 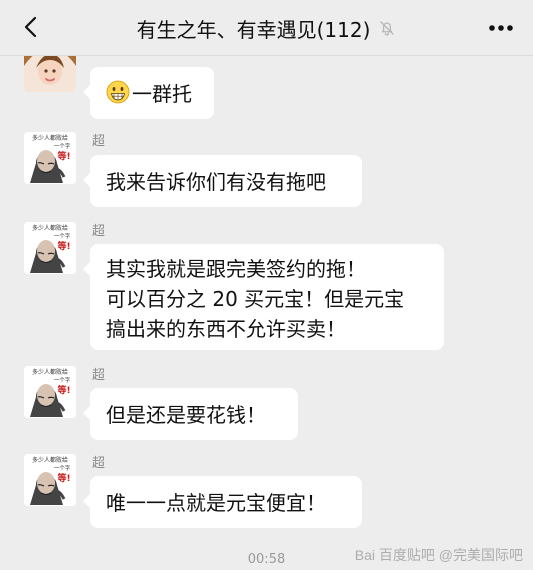 What do you see at coordinates (255, 299) in the screenshot?
I see `message-line: 可以百分之 20 买元宝！但是元宝` at bounding box center [255, 299].